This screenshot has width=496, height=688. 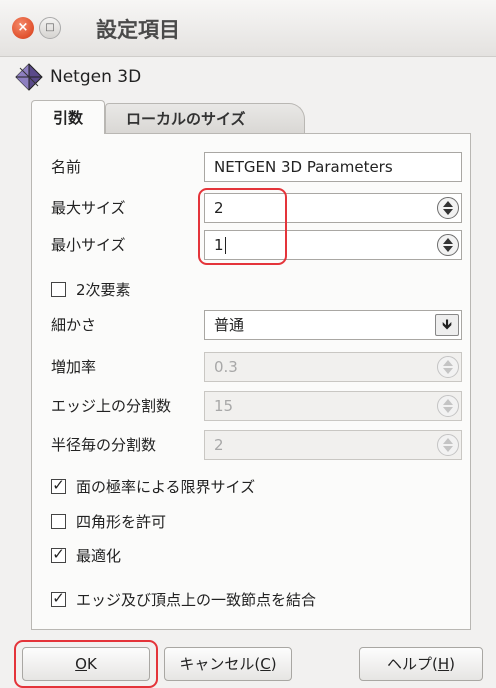 I want to click on fineness-label: 細かさ, so click(x=74, y=325).